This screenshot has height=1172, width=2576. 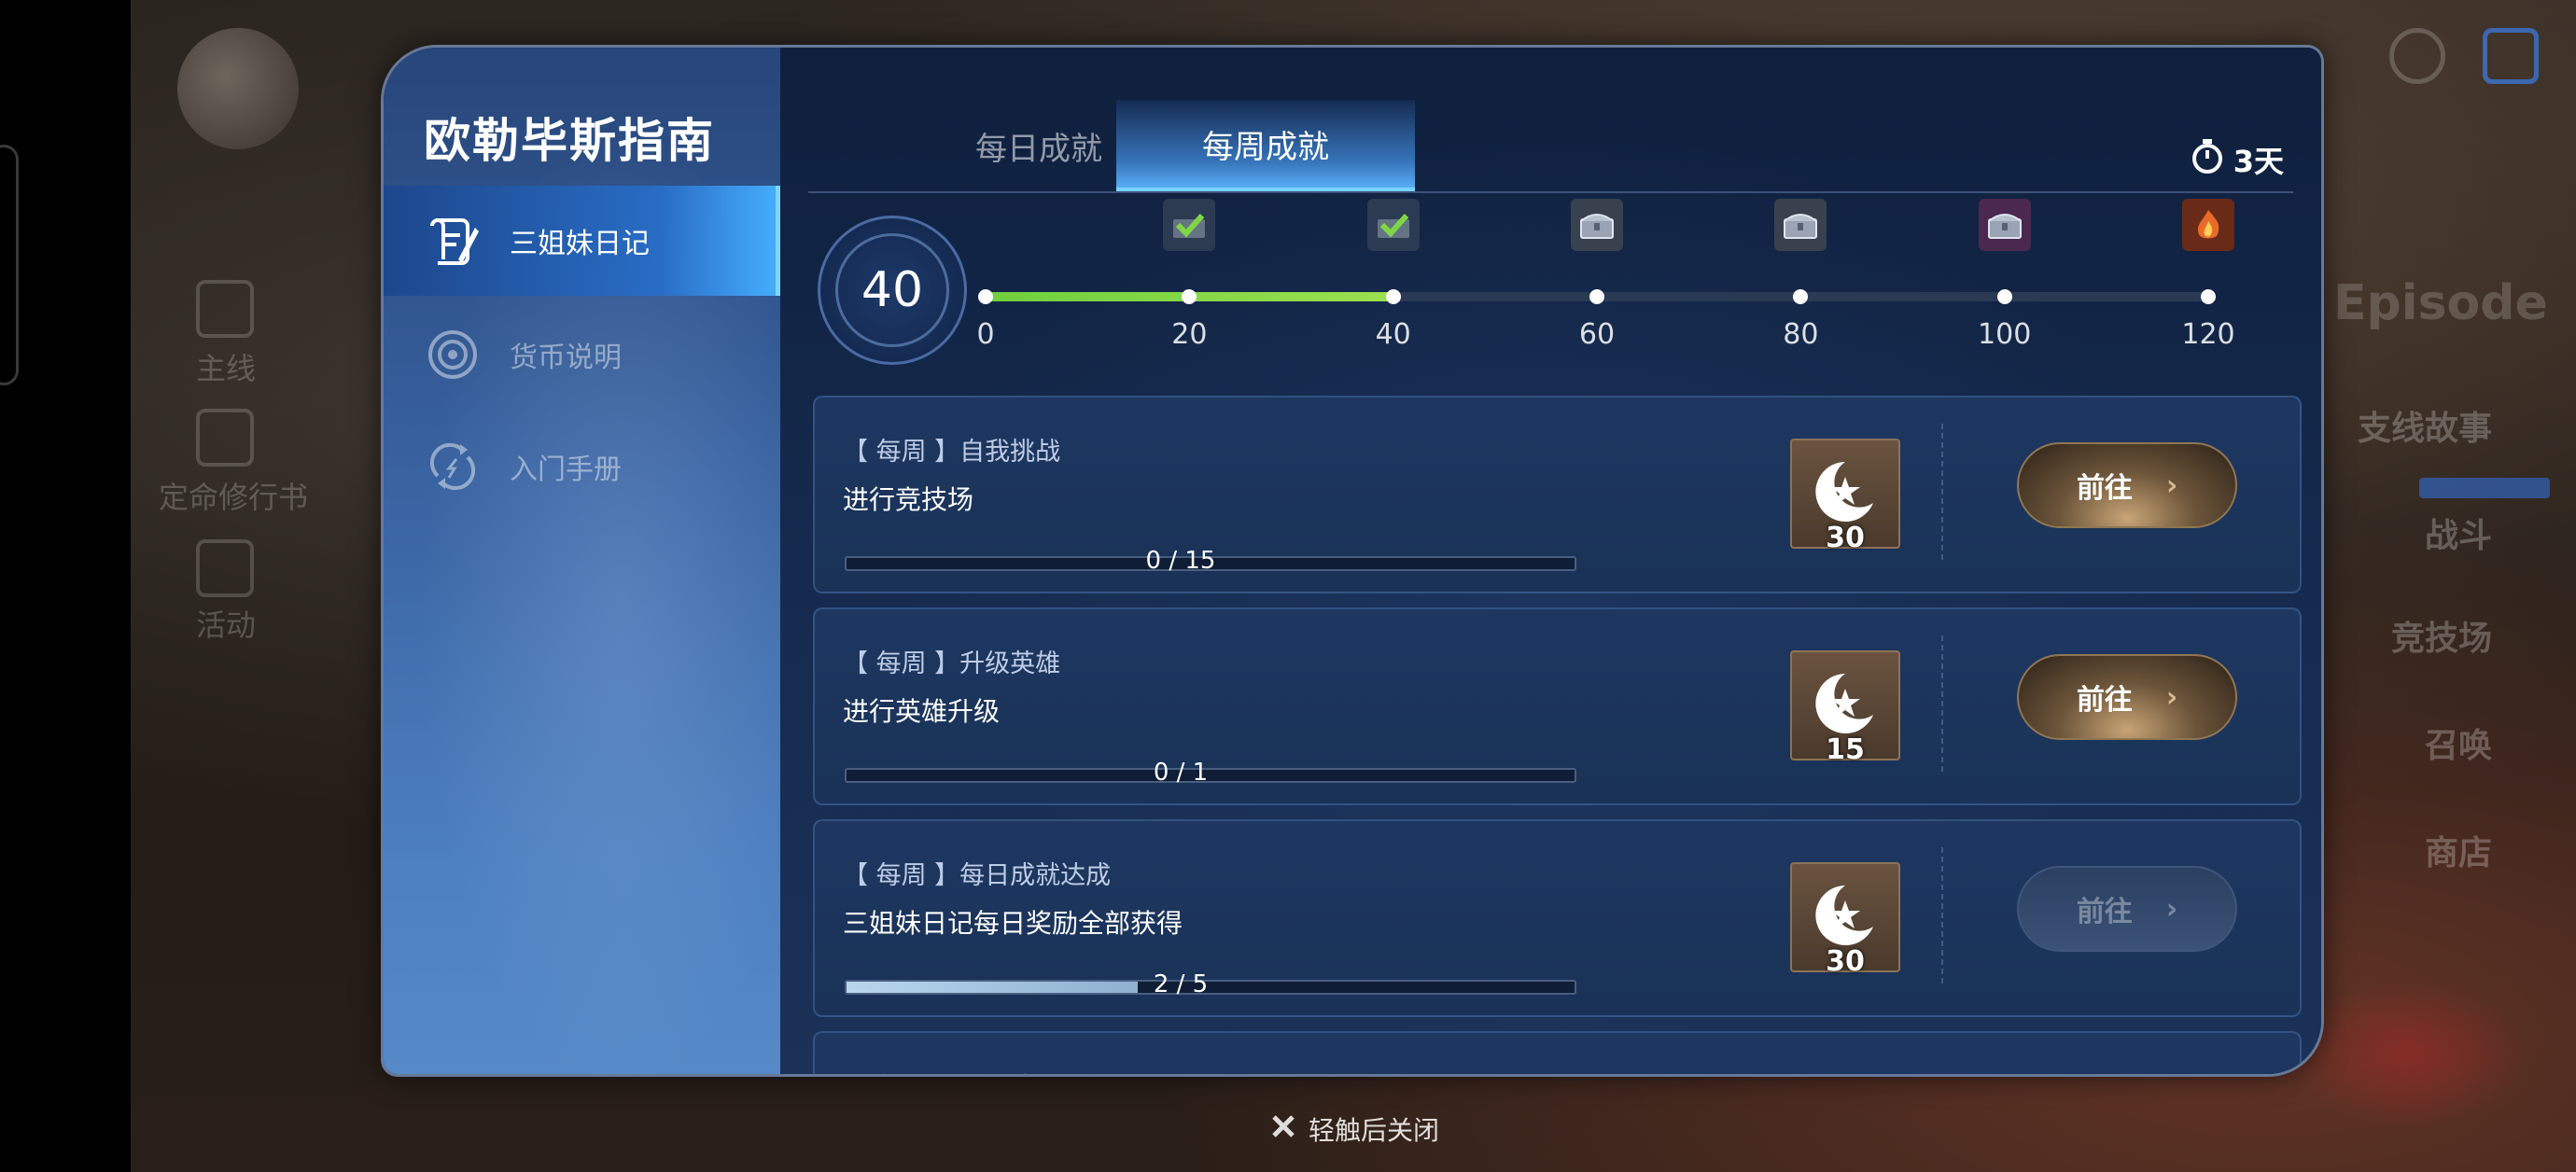 I want to click on quest-tag: 【 每周 】自我挑战, so click(x=952, y=452).